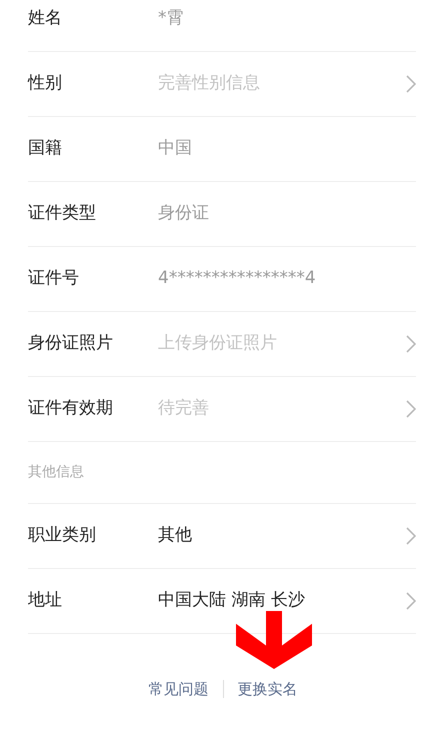 The width and height of the screenshot is (446, 737). What do you see at coordinates (175, 148) in the screenshot?
I see `field-value: 中国` at bounding box center [175, 148].